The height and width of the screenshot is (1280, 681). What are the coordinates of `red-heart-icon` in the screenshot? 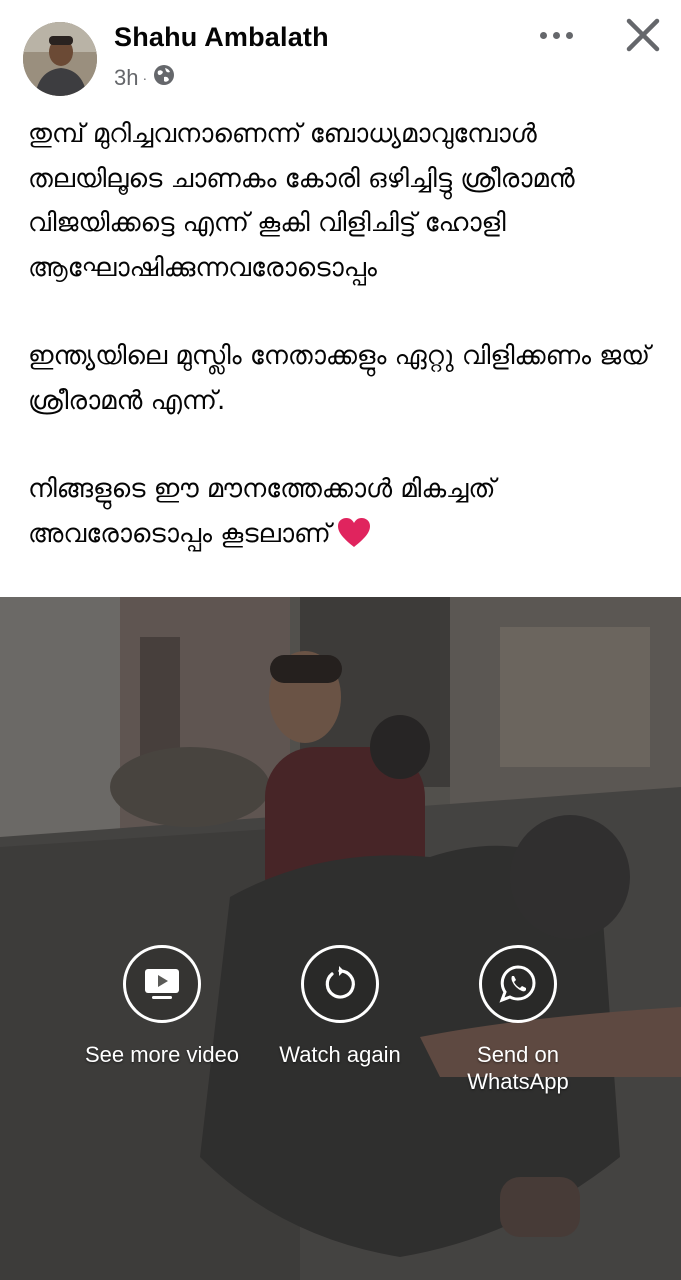 It's located at (354, 540).